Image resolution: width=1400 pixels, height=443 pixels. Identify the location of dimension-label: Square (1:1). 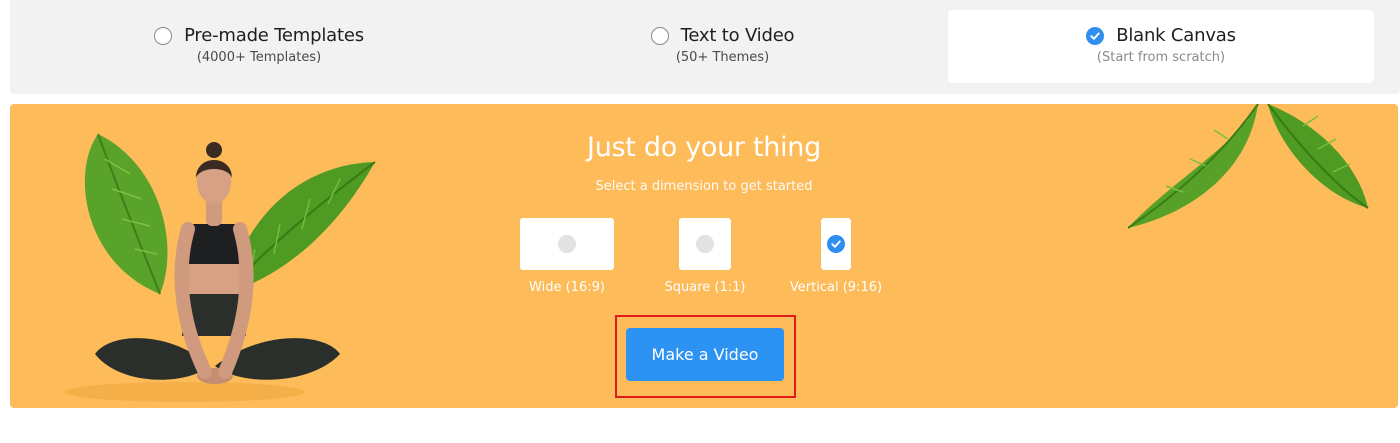
(705, 287).